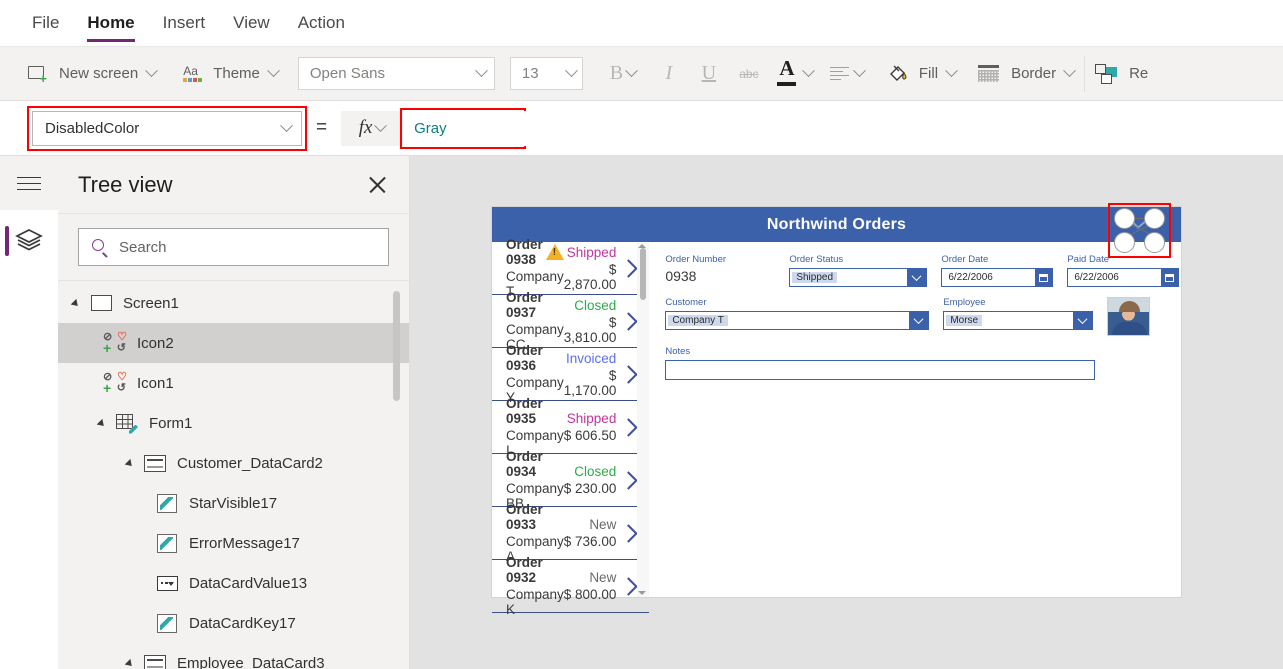 This screenshot has height=669, width=1283. Describe the element at coordinates (571, 480) in the screenshot. I see `order-list-item: Order 0934 Company BB Closed $ 230.00` at that location.